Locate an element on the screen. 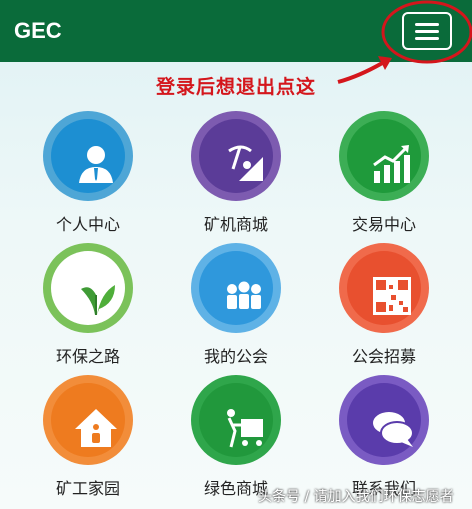  tile-trading-center: 交易中心 is located at coordinates (384, 176).